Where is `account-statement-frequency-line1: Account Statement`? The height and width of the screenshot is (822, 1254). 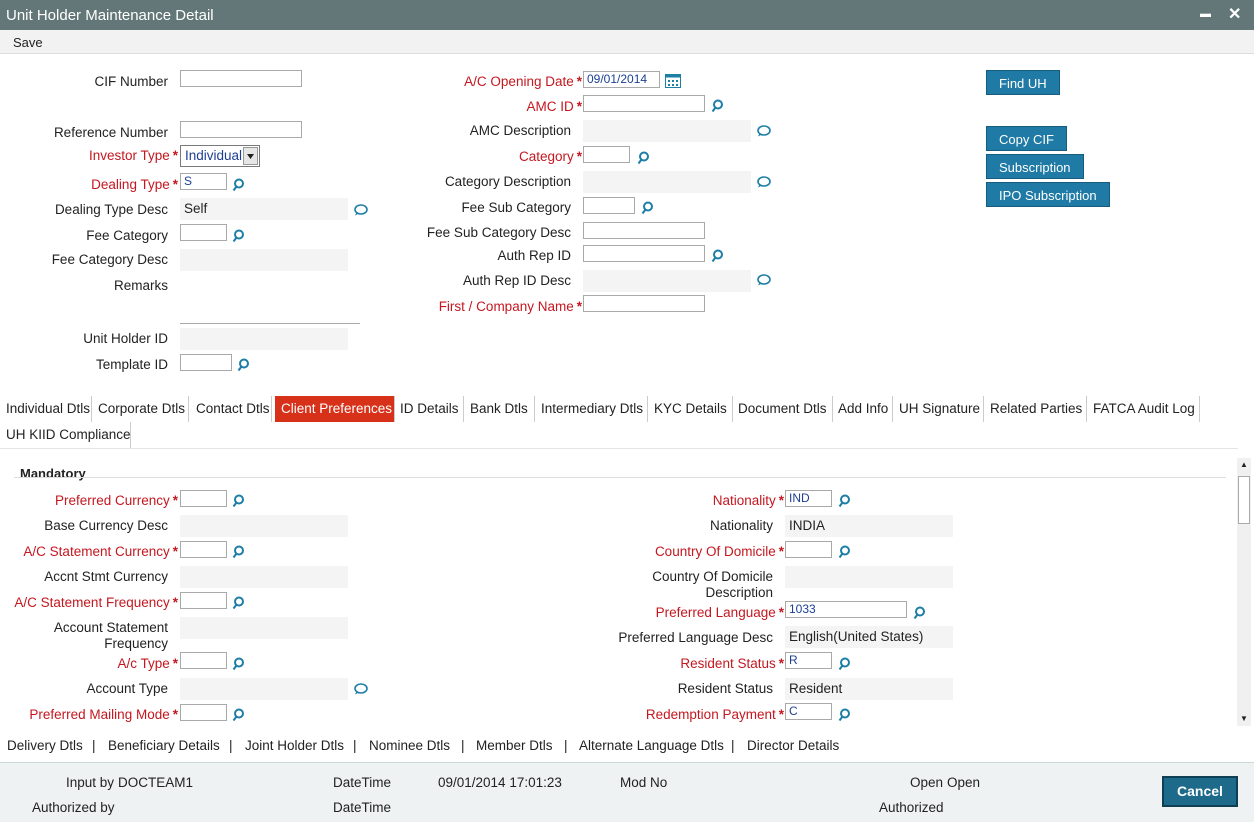
account-statement-frequency-line1: Account Statement is located at coordinates (110, 627).